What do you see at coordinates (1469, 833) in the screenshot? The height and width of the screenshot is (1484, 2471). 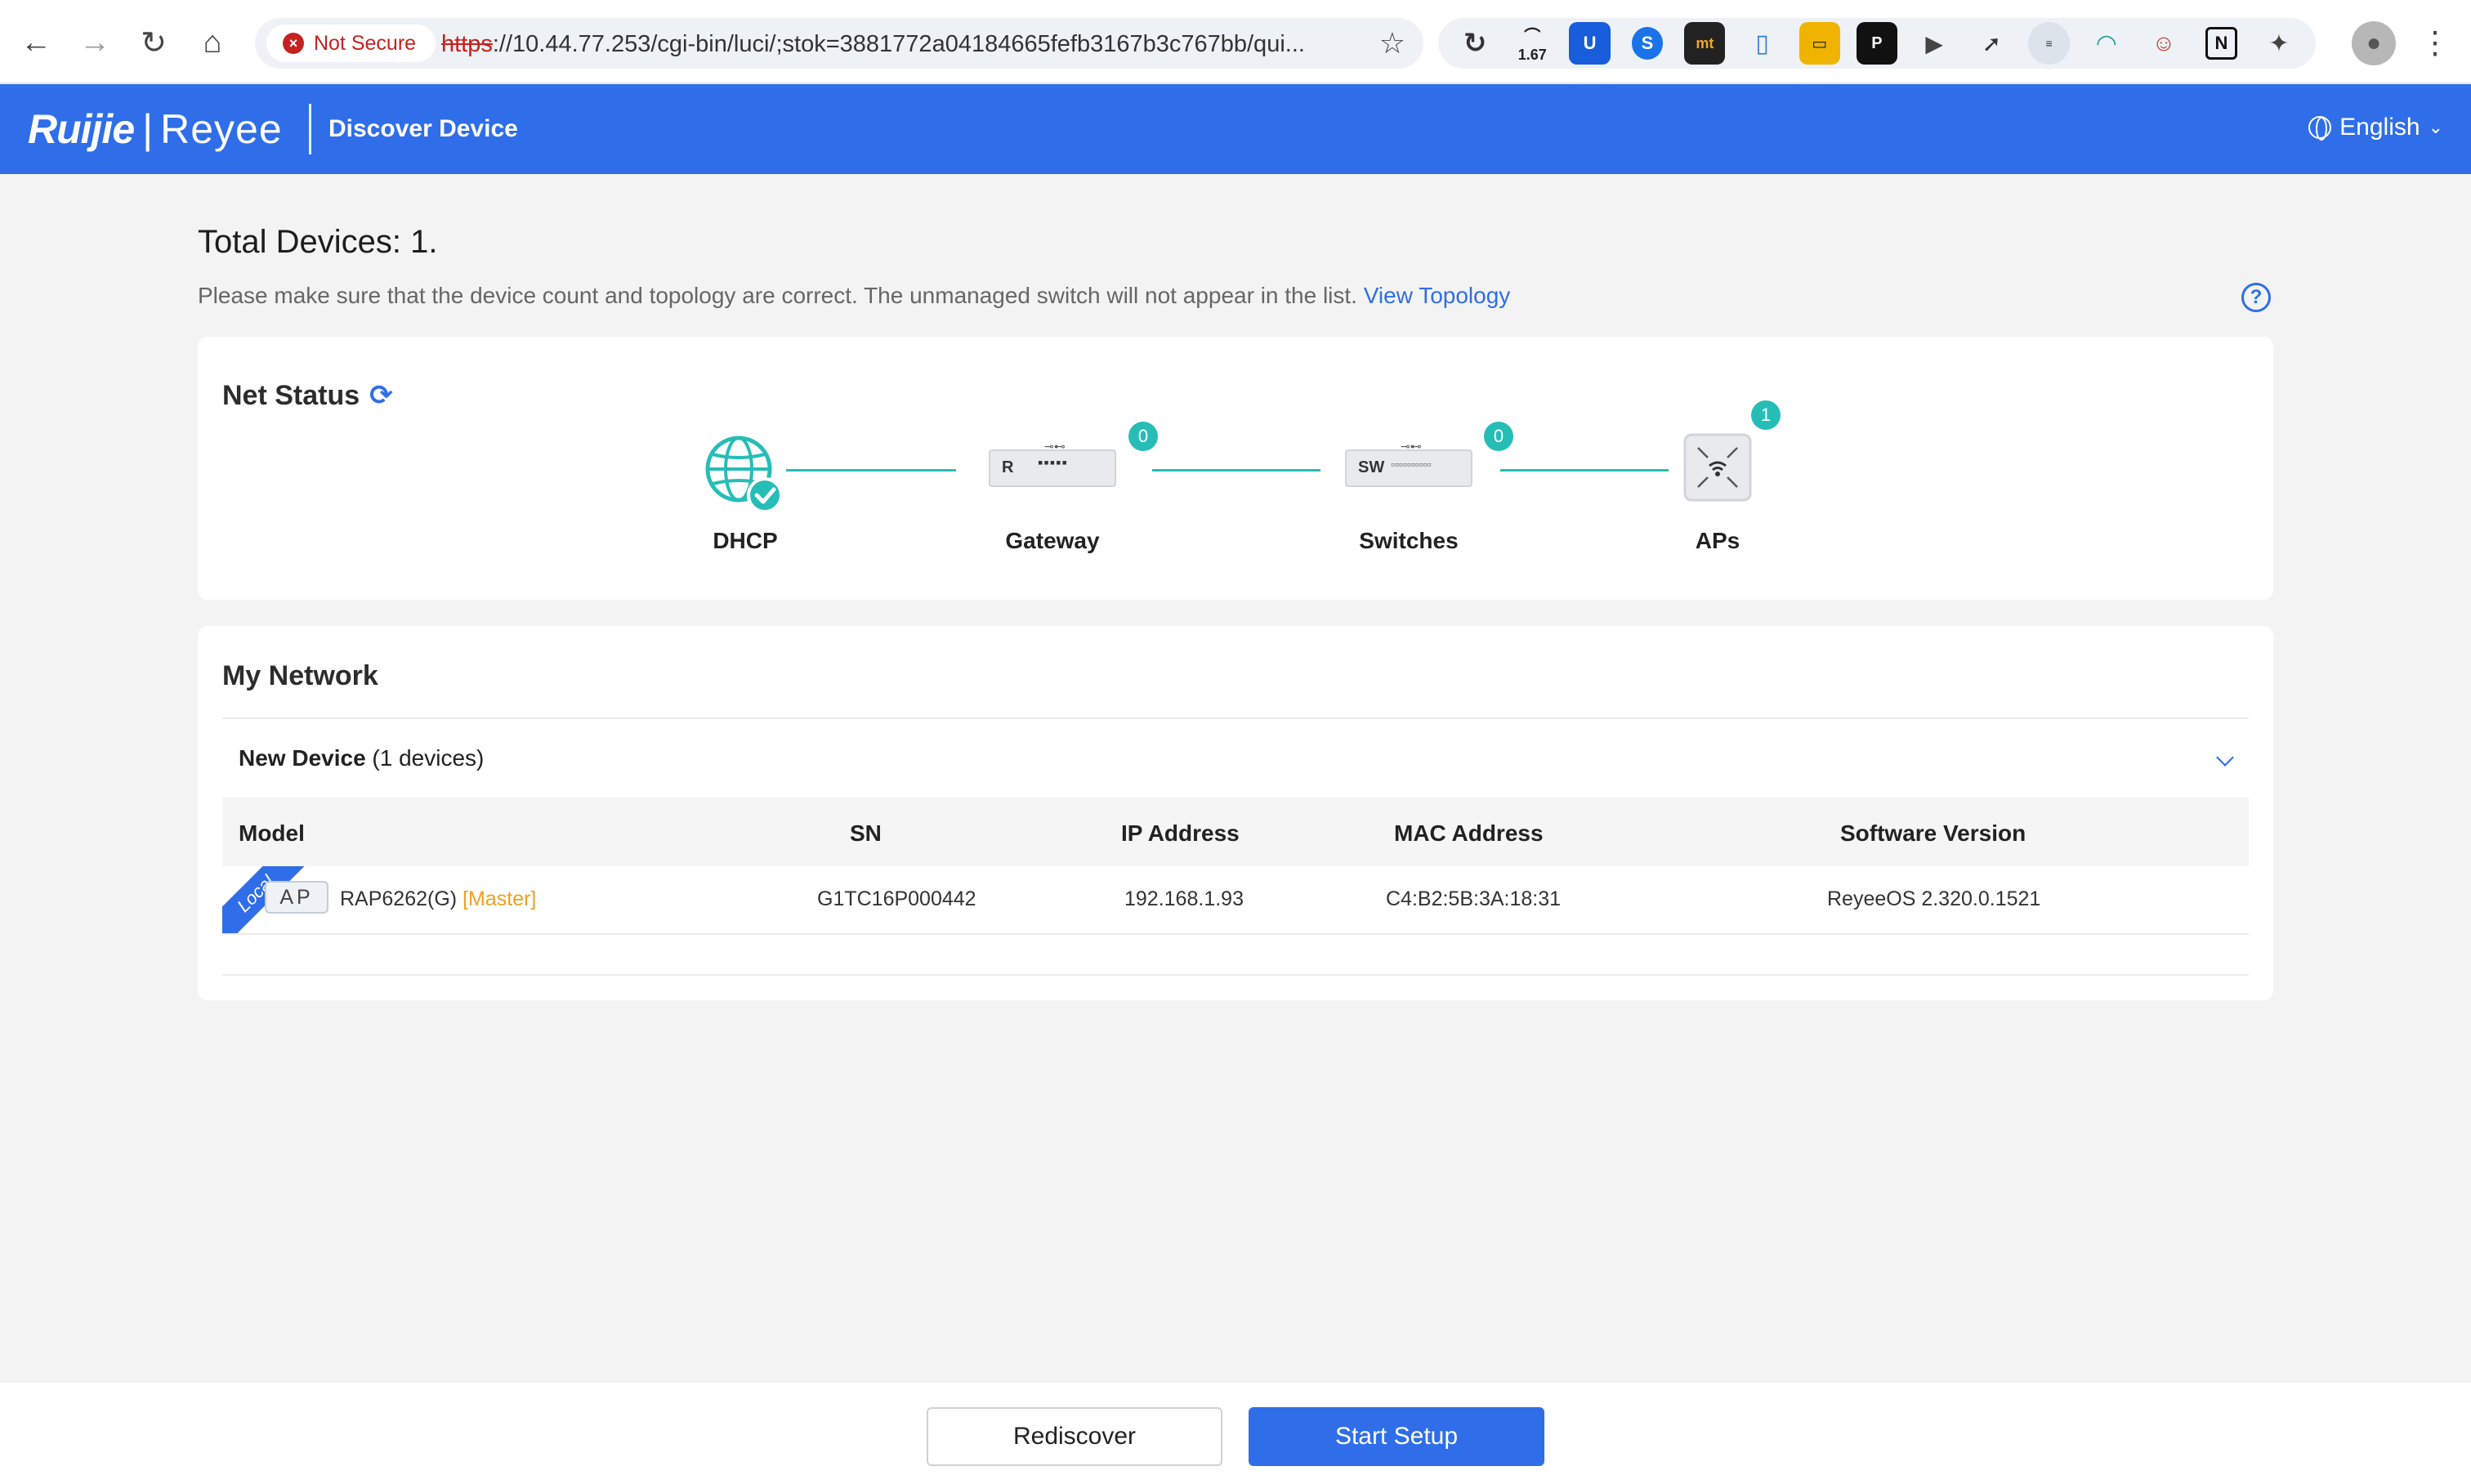 I see `col-mac: MAC Address` at bounding box center [1469, 833].